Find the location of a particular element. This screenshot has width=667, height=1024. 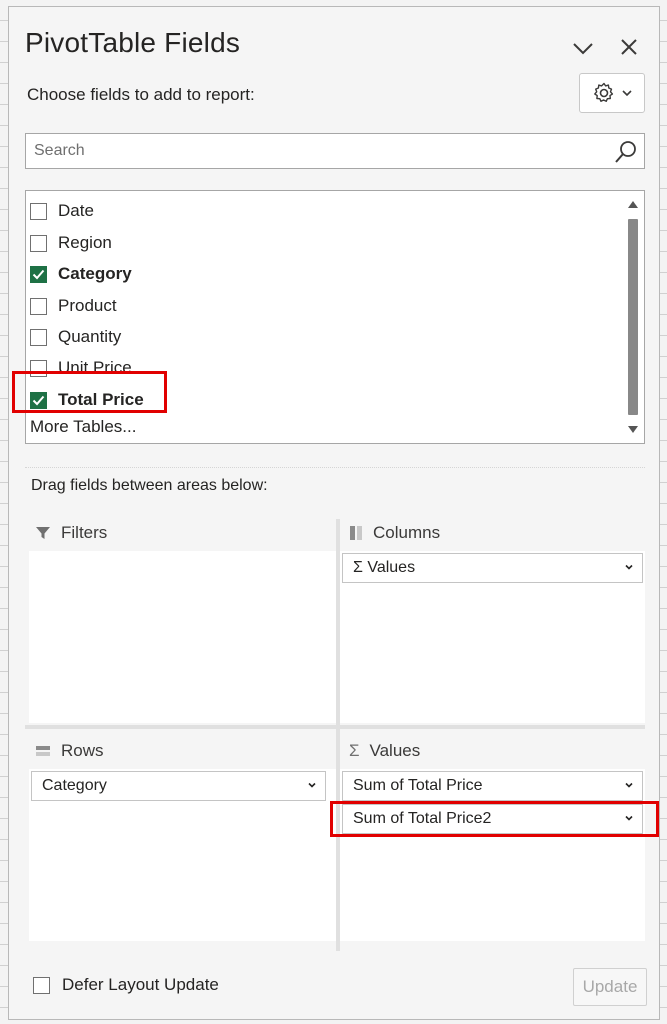

columns-area-label: Columns is located at coordinates (407, 532).